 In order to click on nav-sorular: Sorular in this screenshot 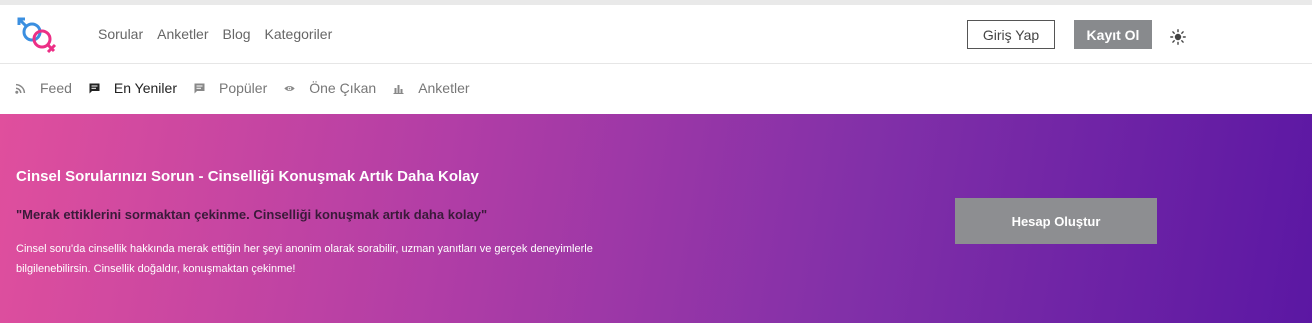, I will do `click(120, 34)`.